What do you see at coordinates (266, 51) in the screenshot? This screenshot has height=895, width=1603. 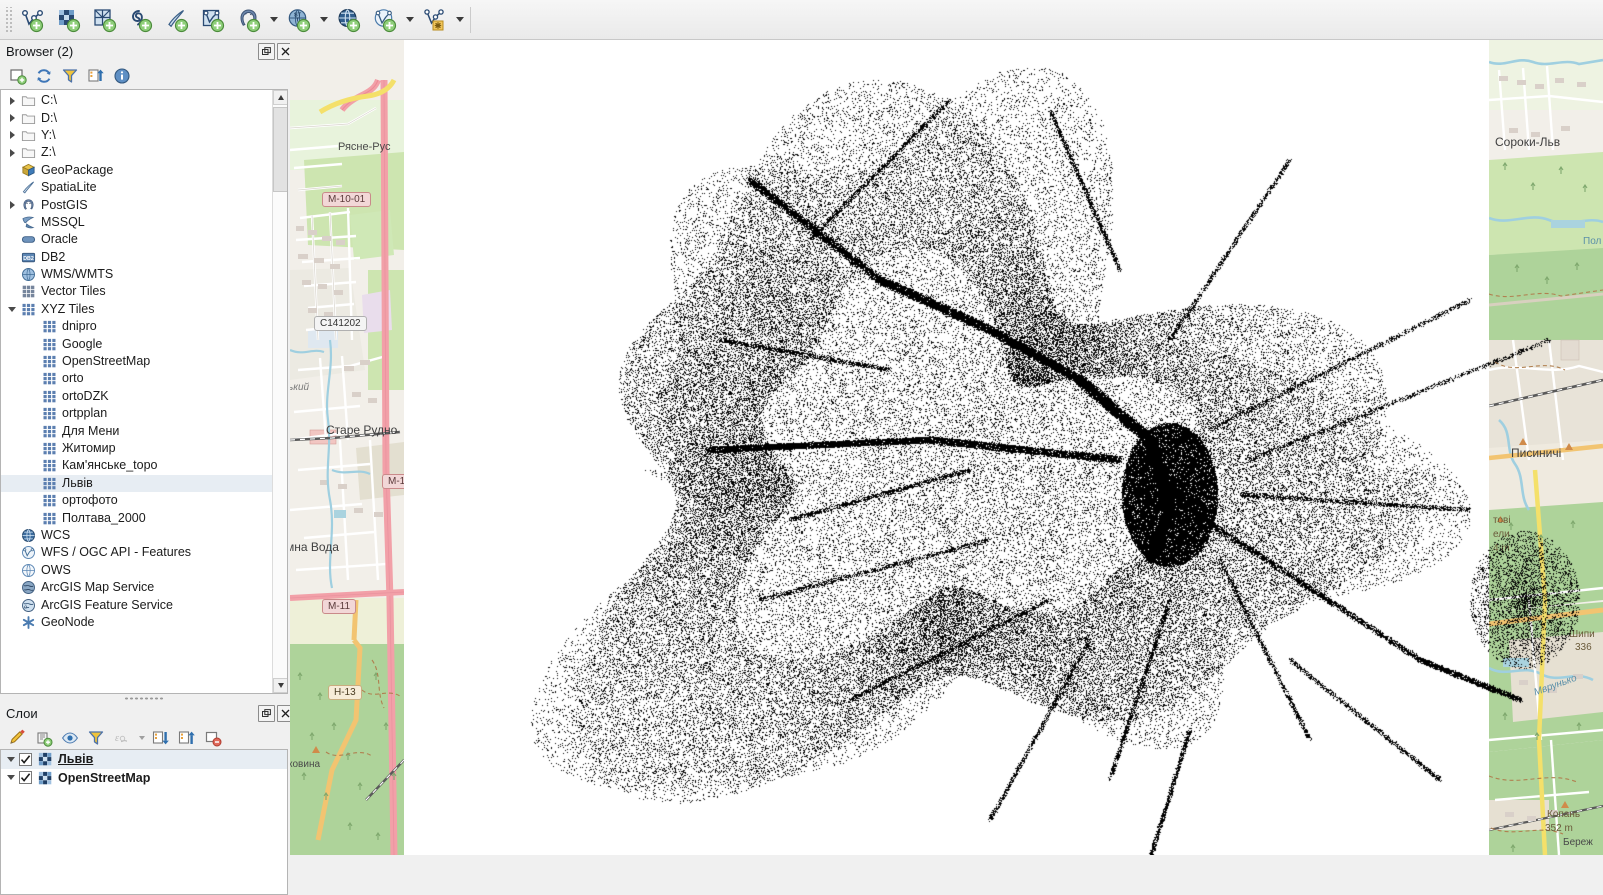 I see `browser-float-button` at bounding box center [266, 51].